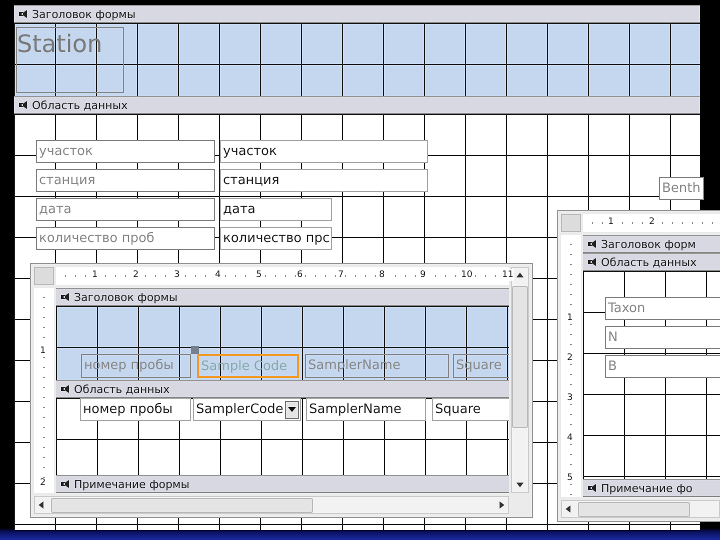 The height and width of the screenshot is (540, 720). Describe the element at coordinates (125, 238) in the screenshot. I see `field-label: количество проб` at that location.